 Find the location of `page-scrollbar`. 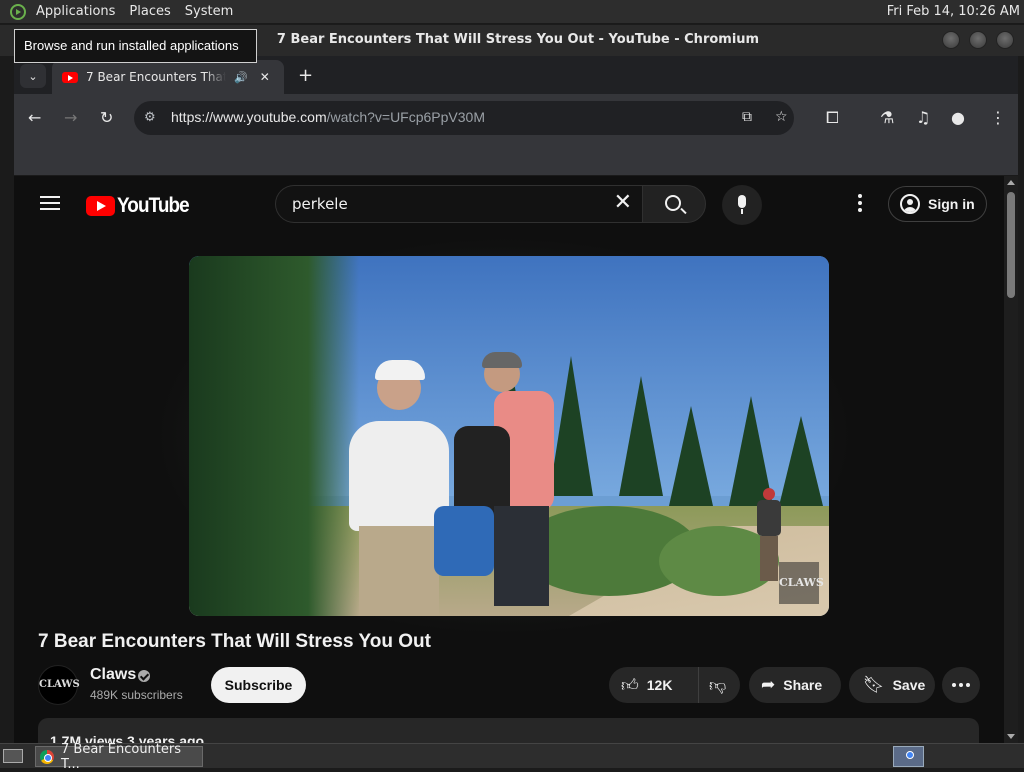

page-scrollbar is located at coordinates (1011, 459).